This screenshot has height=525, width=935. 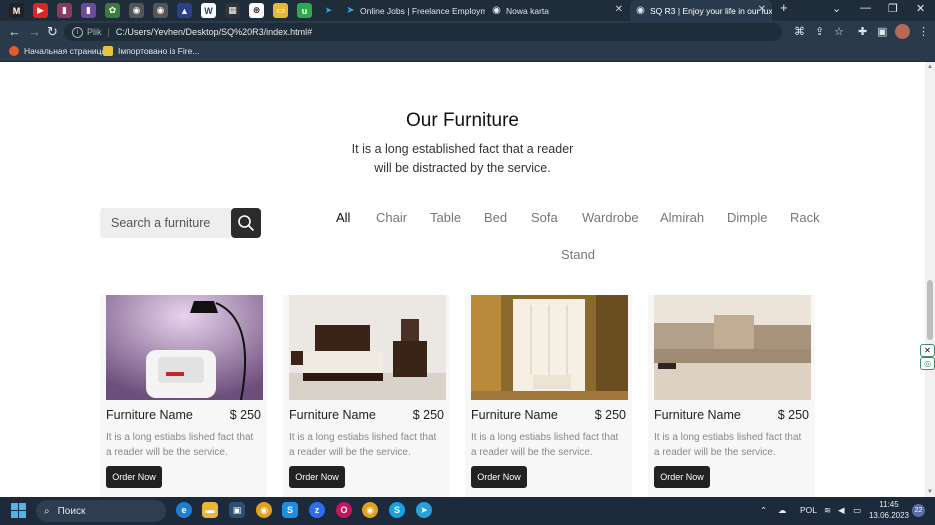 I want to click on site-info-icon: i, so click(x=77, y=32).